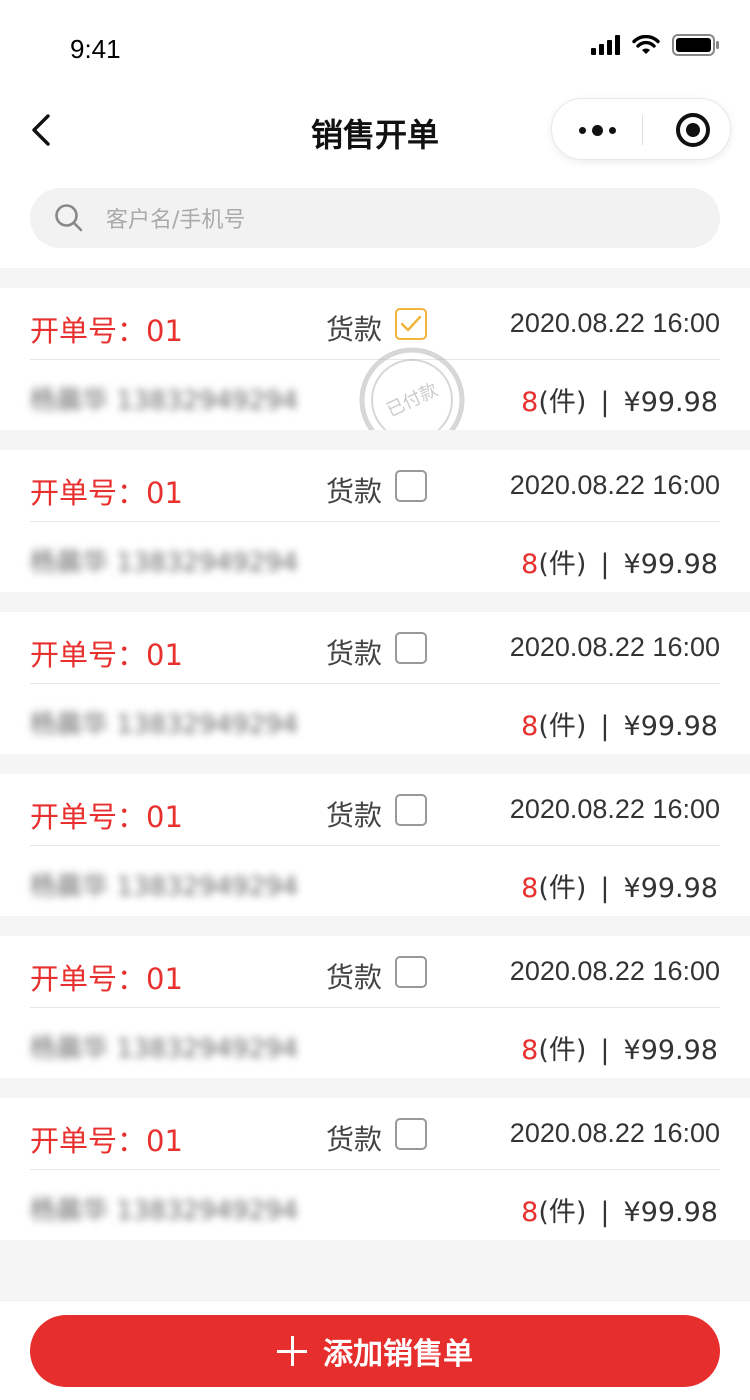  Describe the element at coordinates (95, 49) in the screenshot. I see `status-time: 9:41` at that location.